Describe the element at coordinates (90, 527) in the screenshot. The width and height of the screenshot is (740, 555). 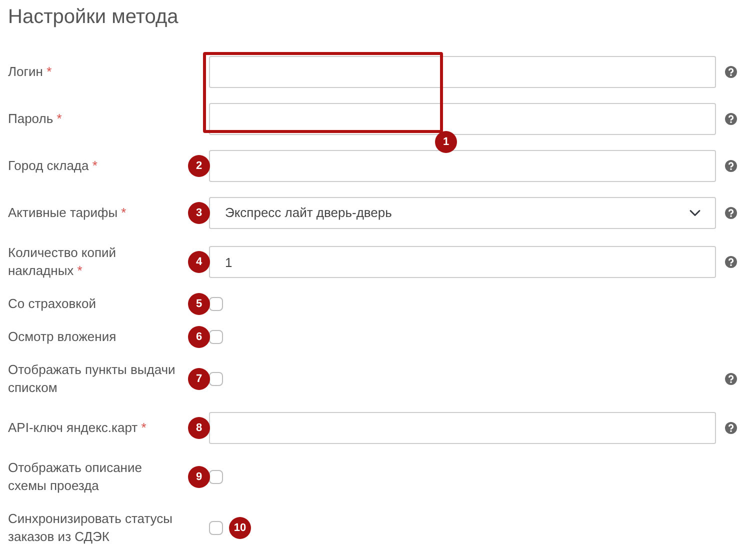
I see `field-label: Синхронизировать статусы заказов из СДЭК` at that location.